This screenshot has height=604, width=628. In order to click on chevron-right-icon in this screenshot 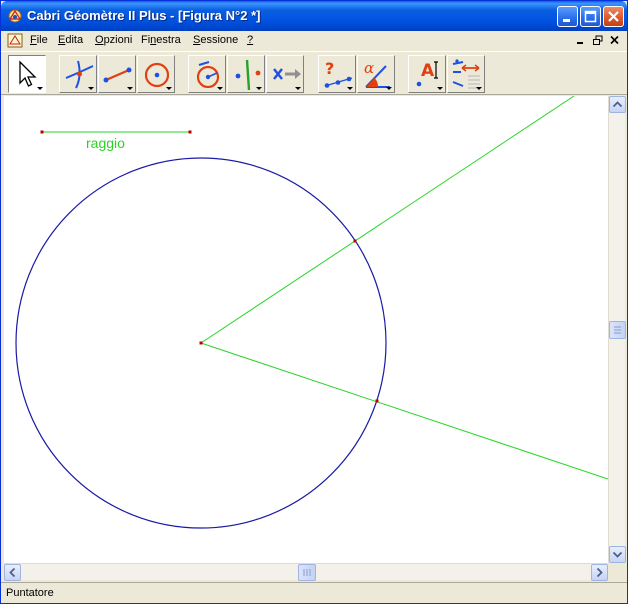, I will do `click(599, 572)`.